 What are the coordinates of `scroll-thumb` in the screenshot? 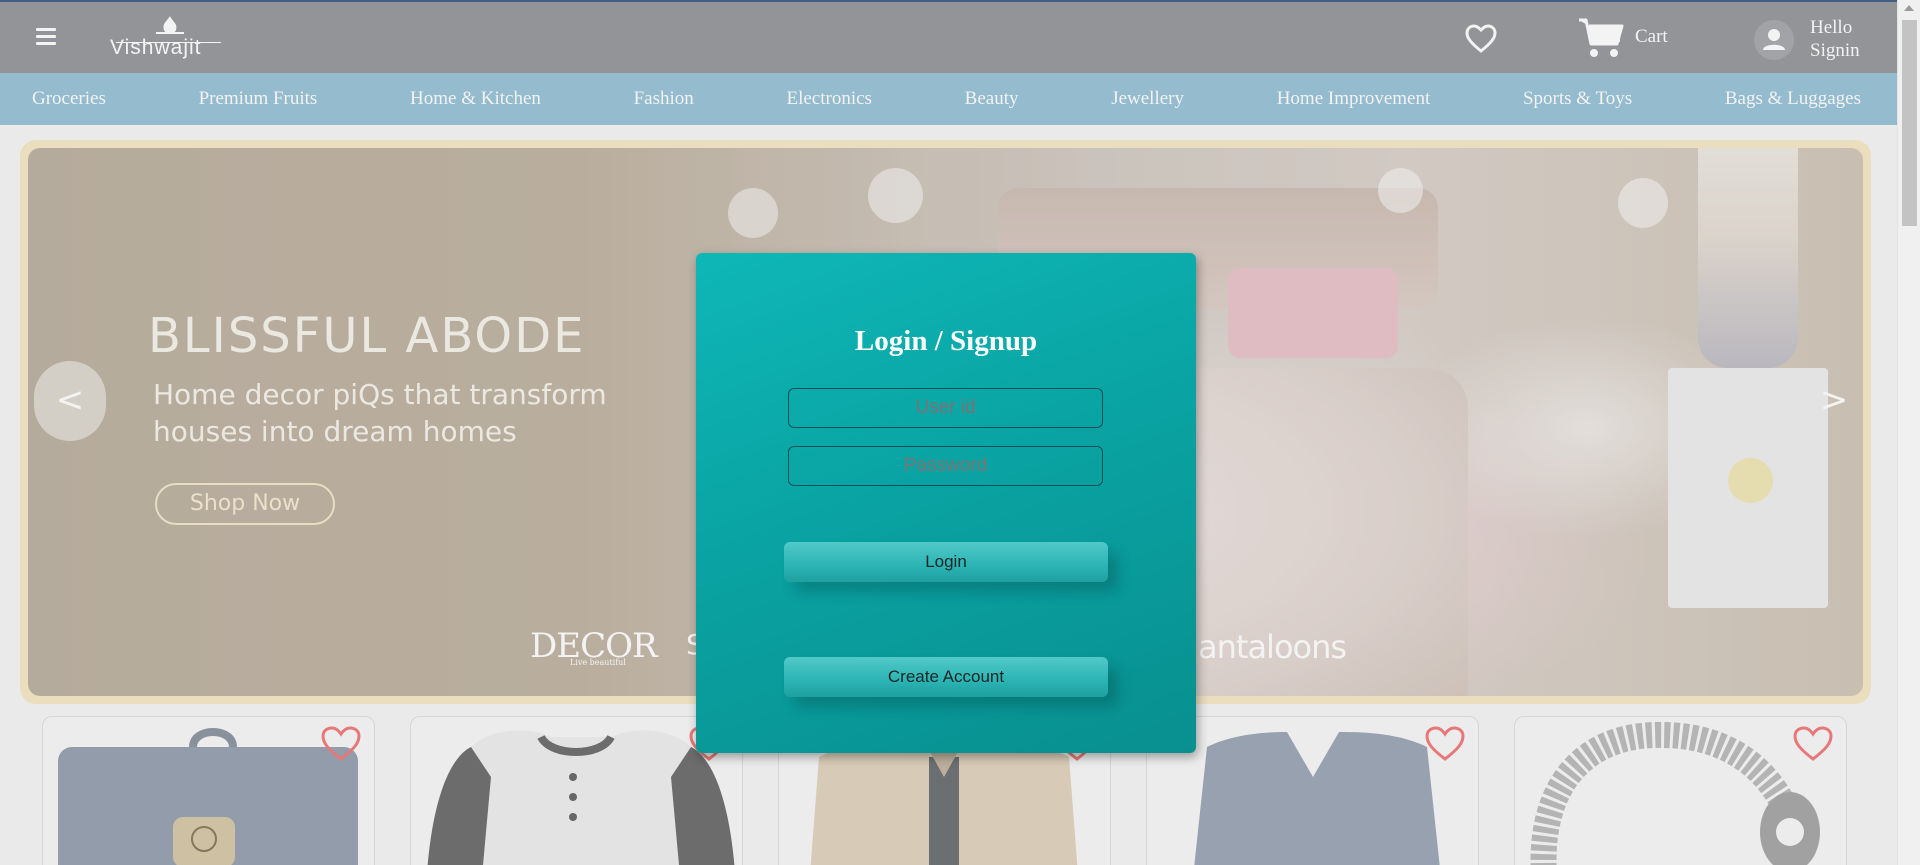 It's located at (1909, 123).